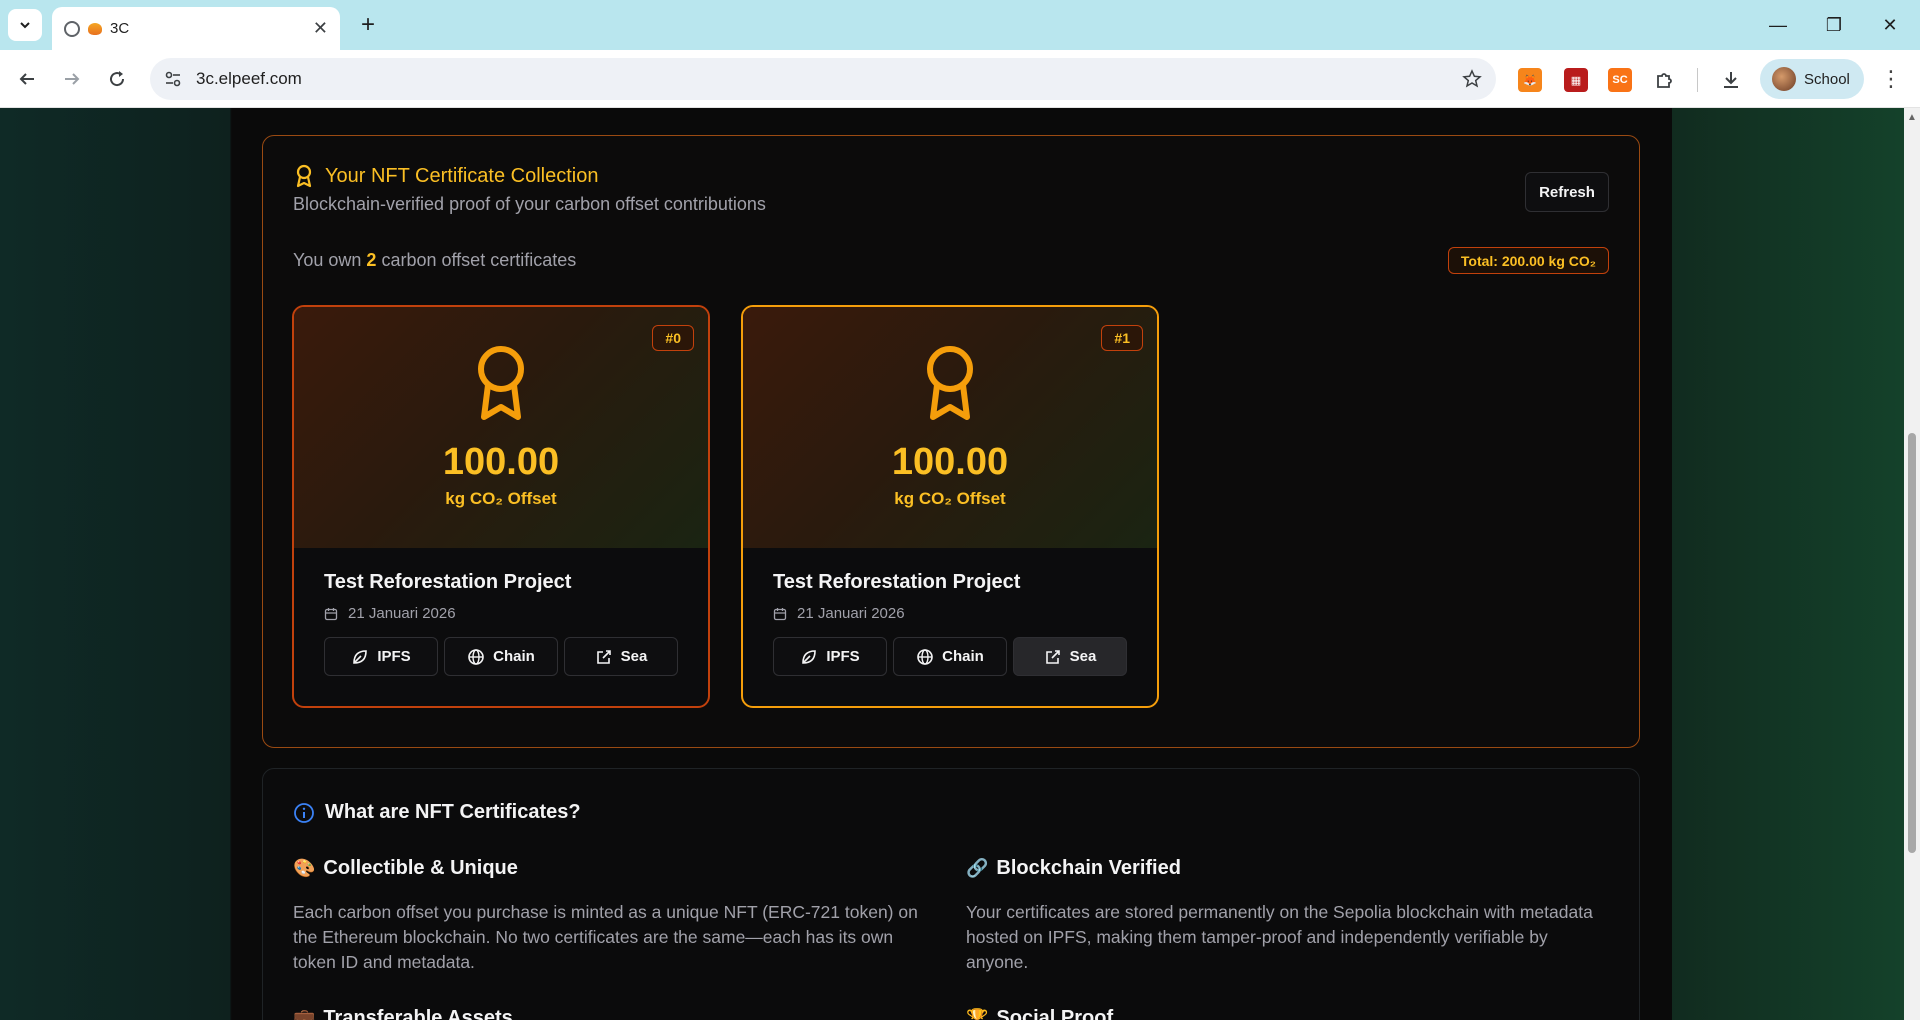 Image resolution: width=1920 pixels, height=1020 pixels. What do you see at coordinates (479, 260) in the screenshot?
I see `own-suffix: carbon offset certificates` at bounding box center [479, 260].